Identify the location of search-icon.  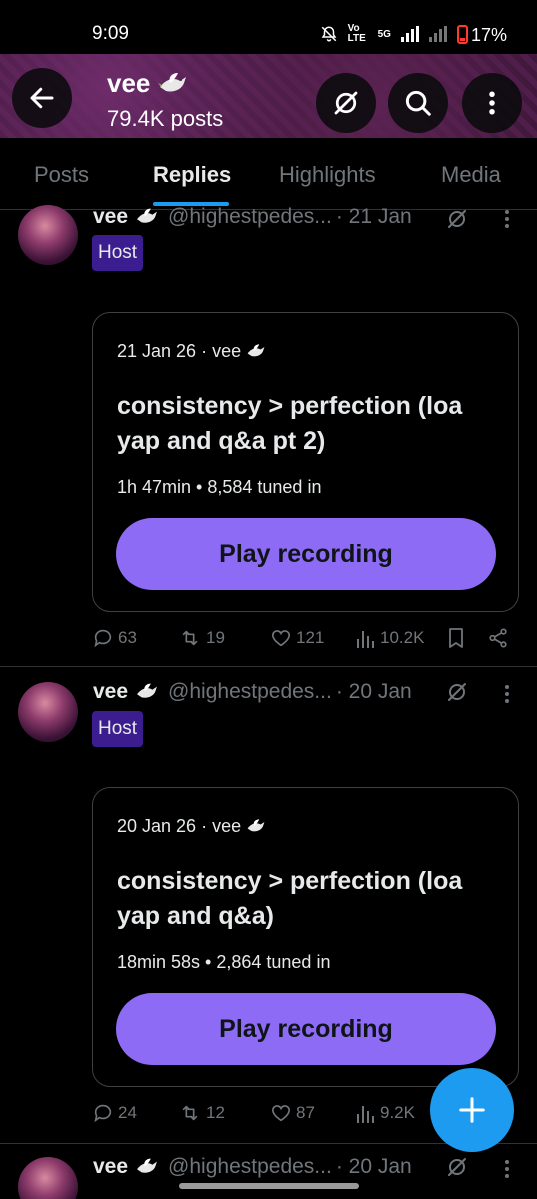
(418, 103).